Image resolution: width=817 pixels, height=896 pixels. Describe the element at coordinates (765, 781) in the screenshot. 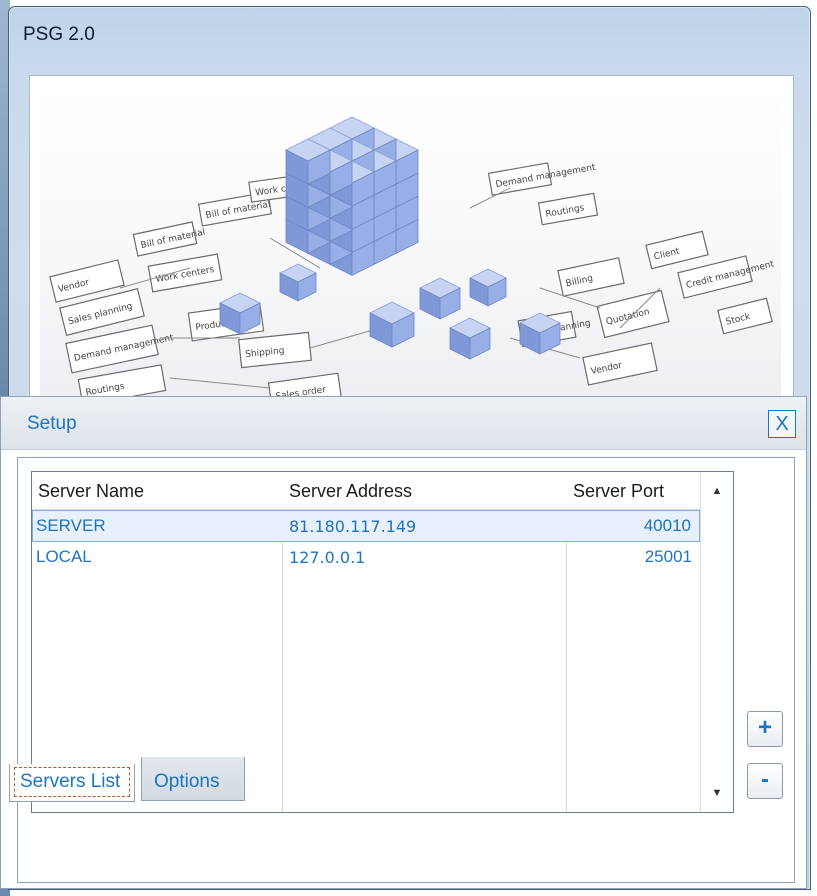

I see `remove-server-button: -` at that location.